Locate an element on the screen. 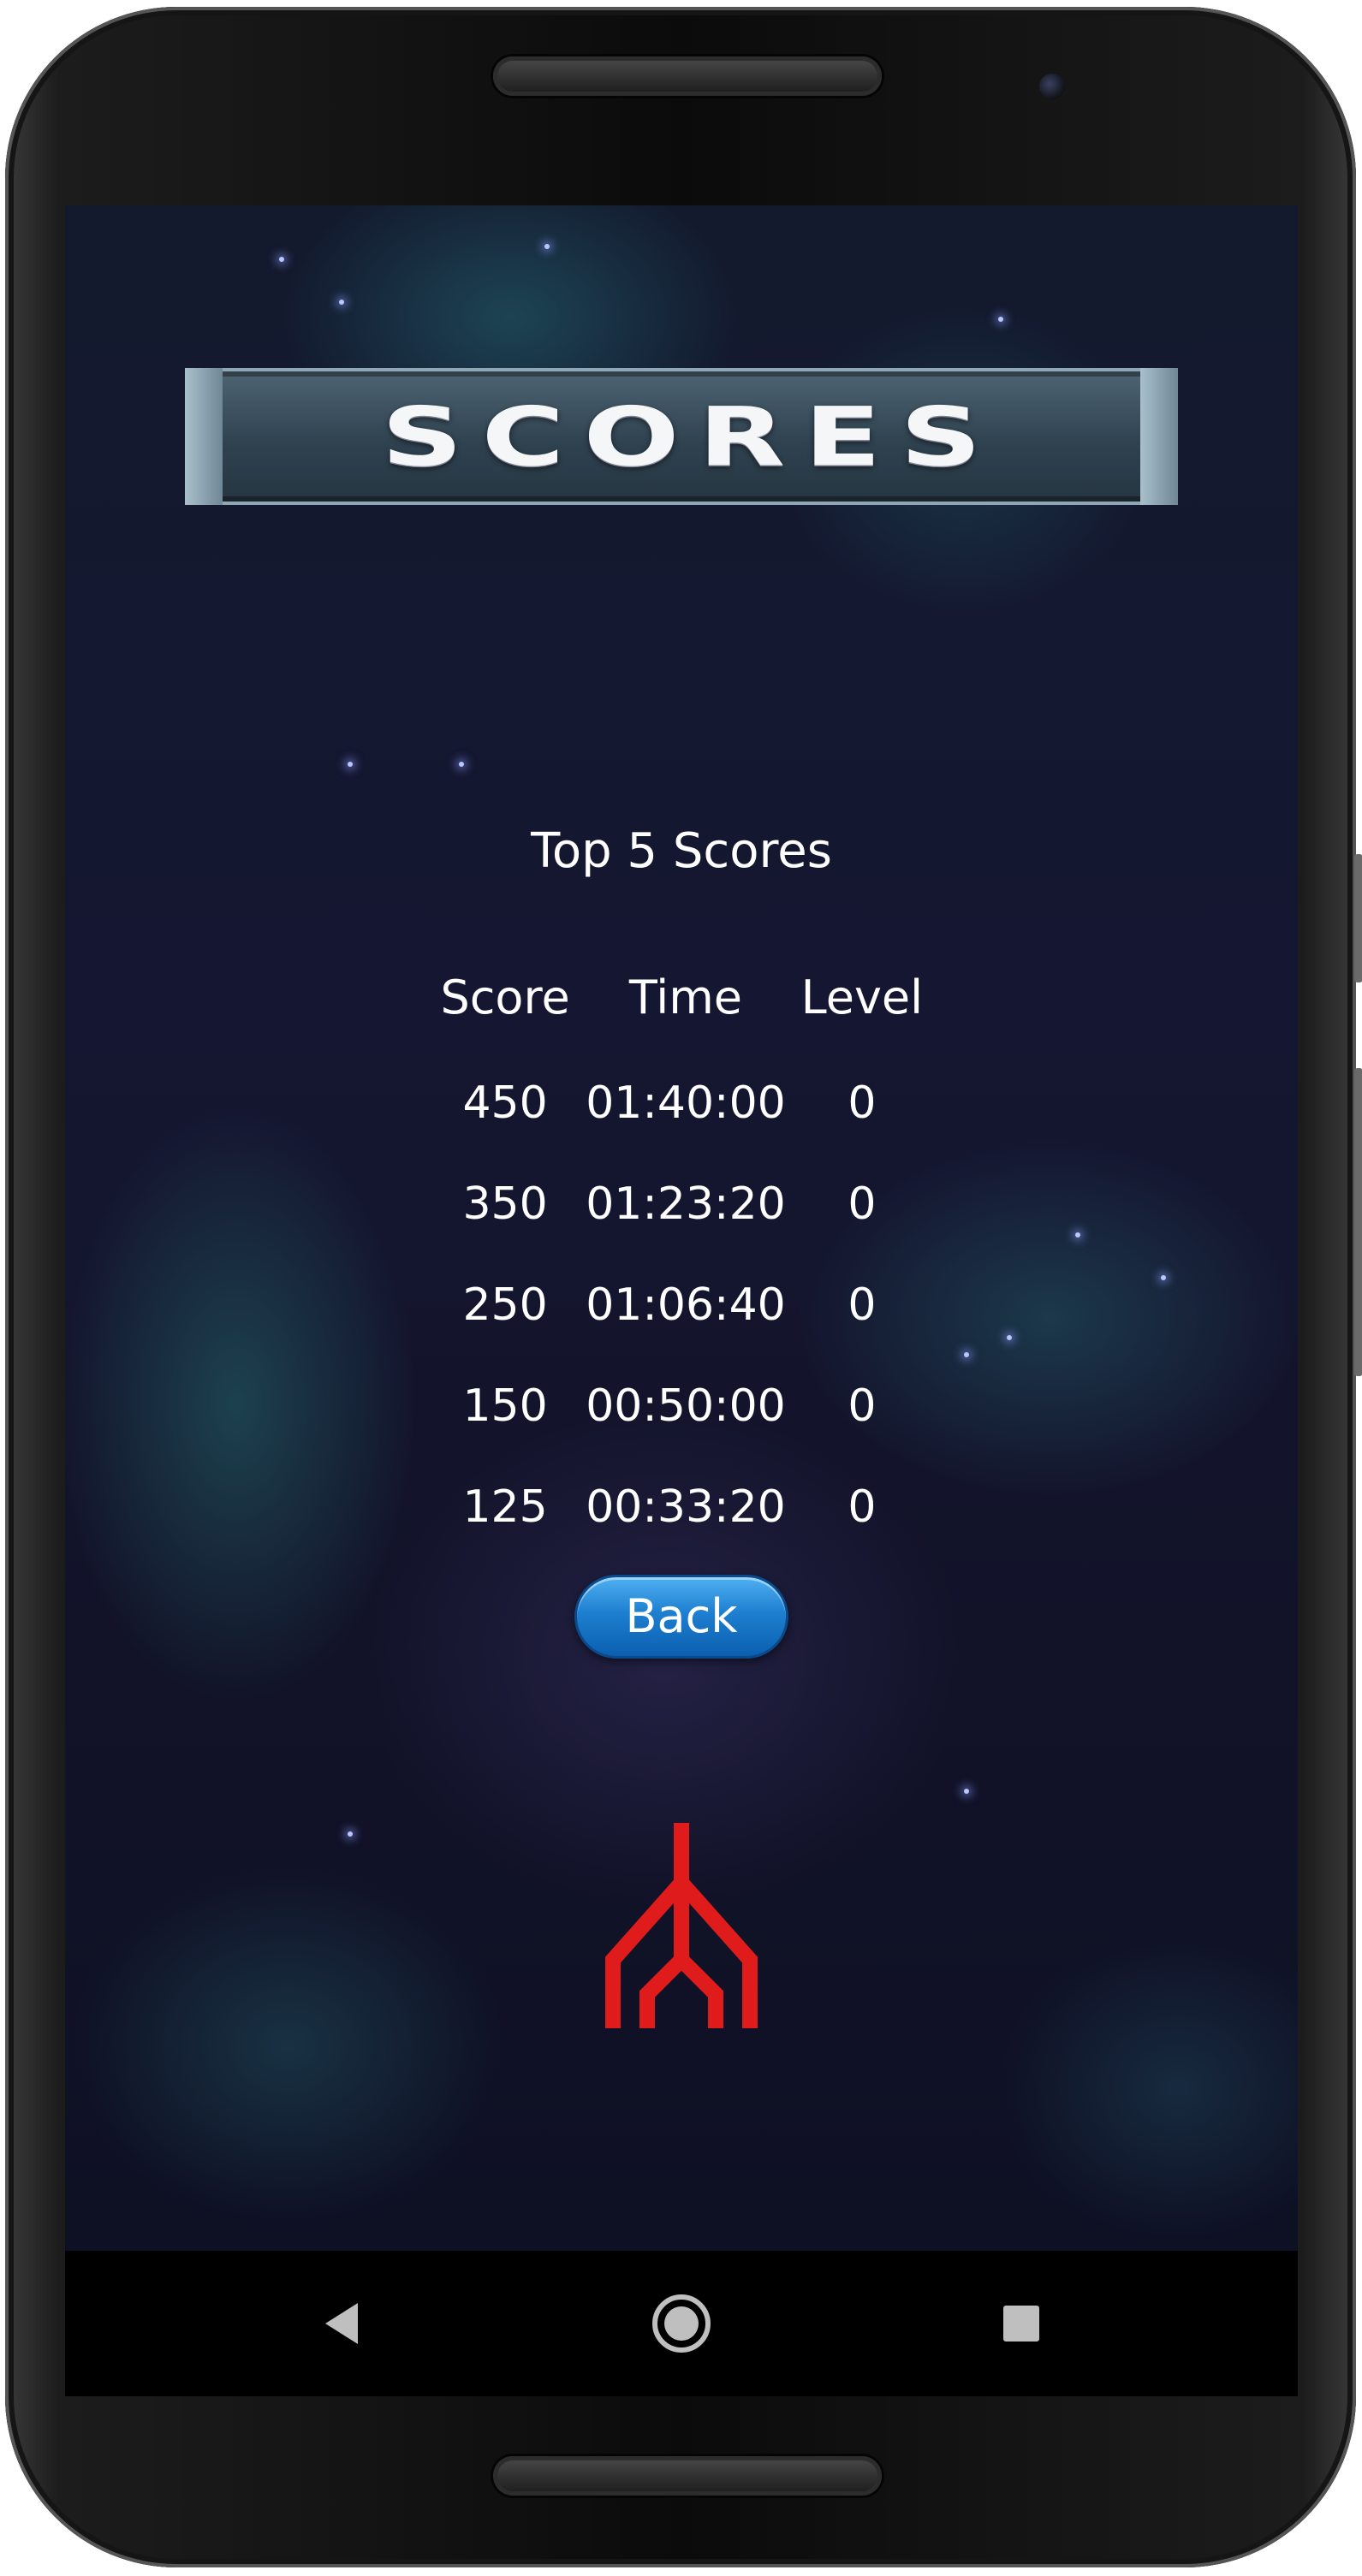  nav-back-icon is located at coordinates (341, 2323).